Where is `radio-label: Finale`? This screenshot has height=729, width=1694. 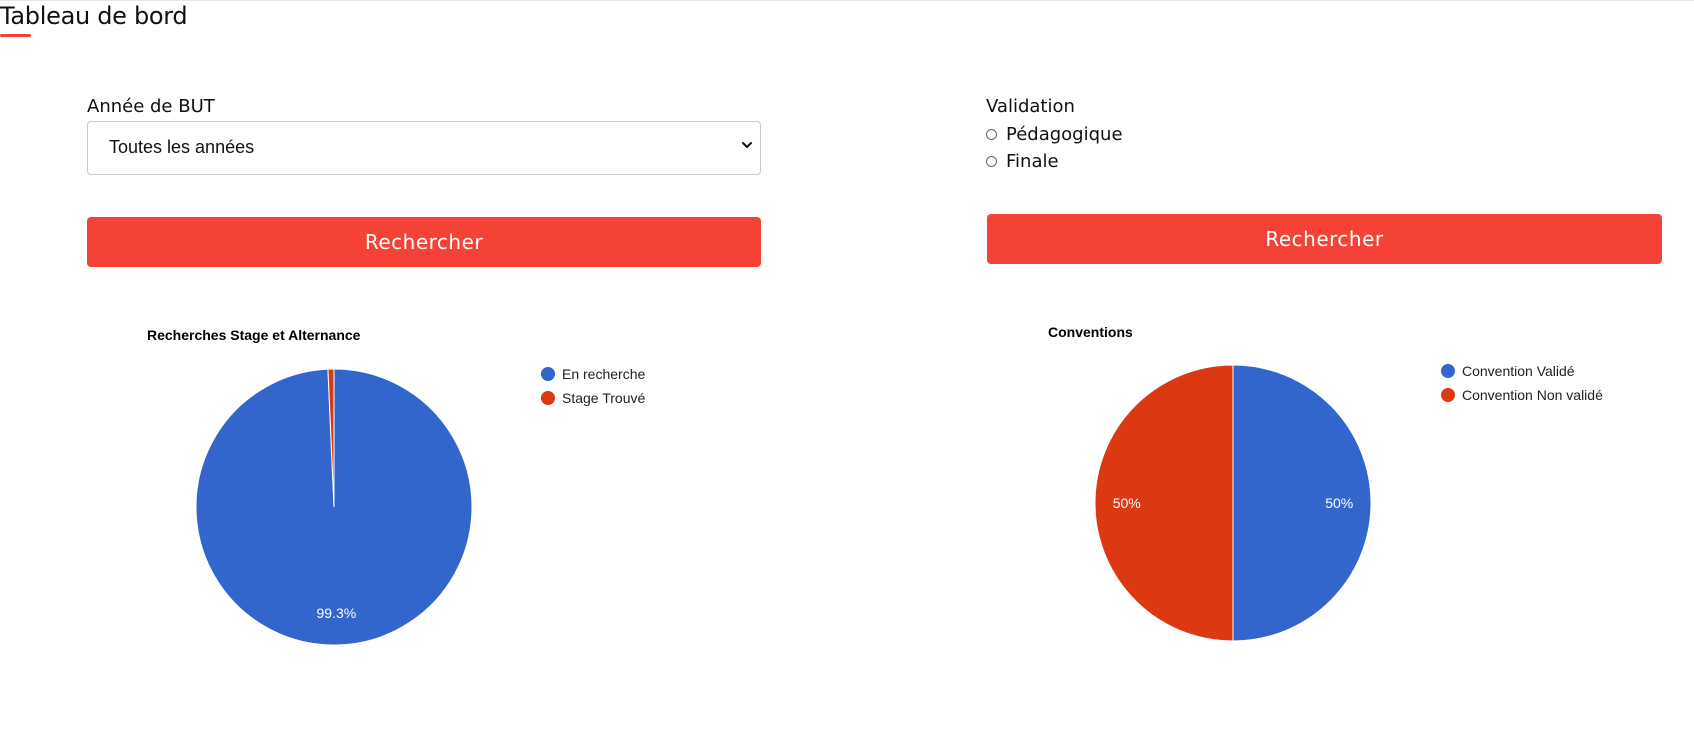
radio-label: Finale is located at coordinates (1032, 161).